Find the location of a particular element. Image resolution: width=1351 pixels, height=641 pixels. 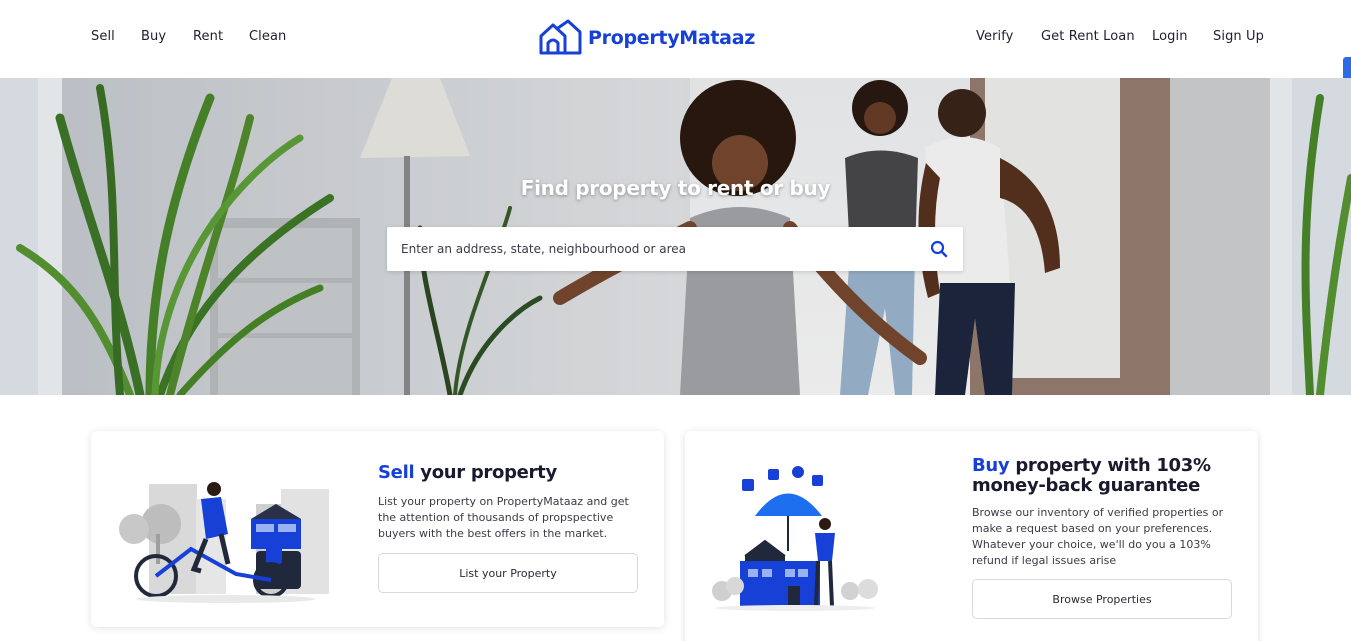

search-icon is located at coordinates (939, 249).